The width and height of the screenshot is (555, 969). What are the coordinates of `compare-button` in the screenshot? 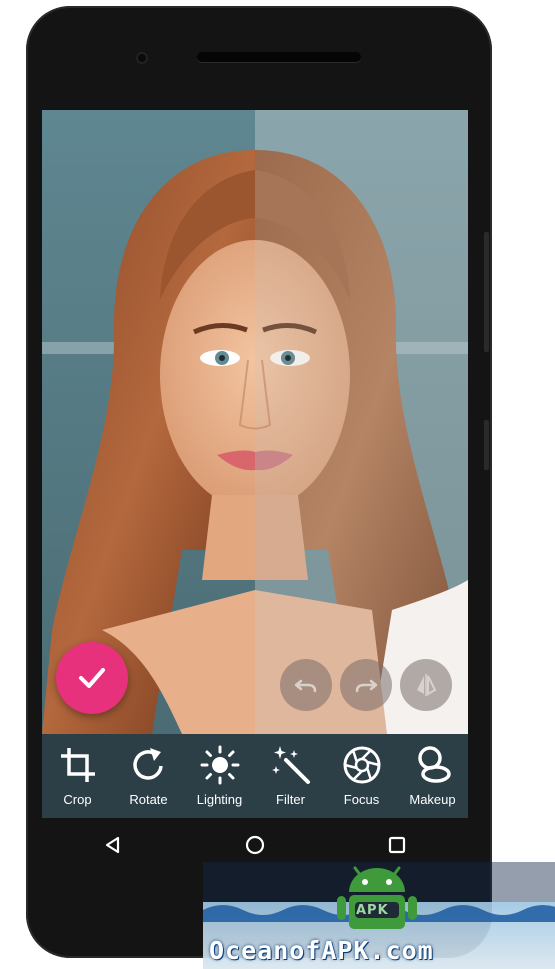 It's located at (426, 685).